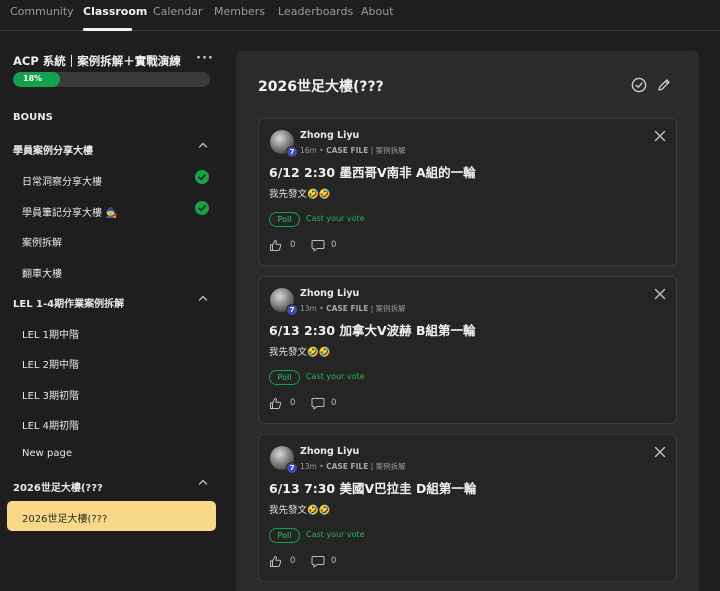  What do you see at coordinates (239, 11) in the screenshot?
I see `tab-members: Members` at bounding box center [239, 11].